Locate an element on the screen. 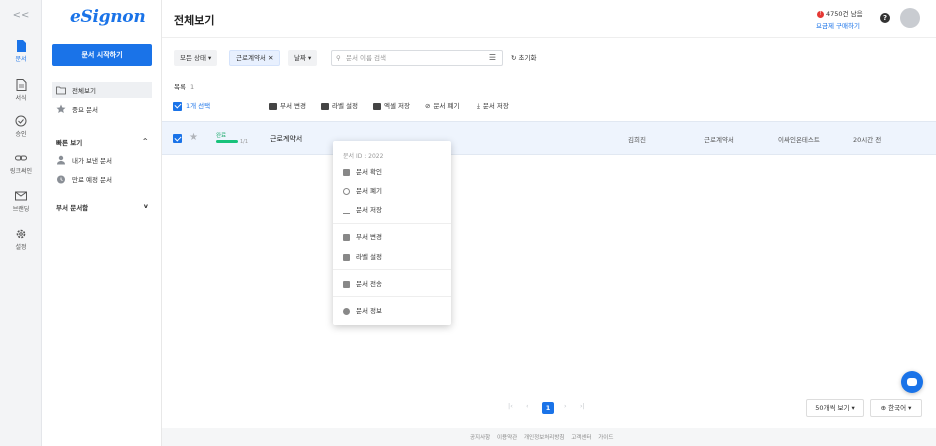  folder-icon is located at coordinates (61, 90).